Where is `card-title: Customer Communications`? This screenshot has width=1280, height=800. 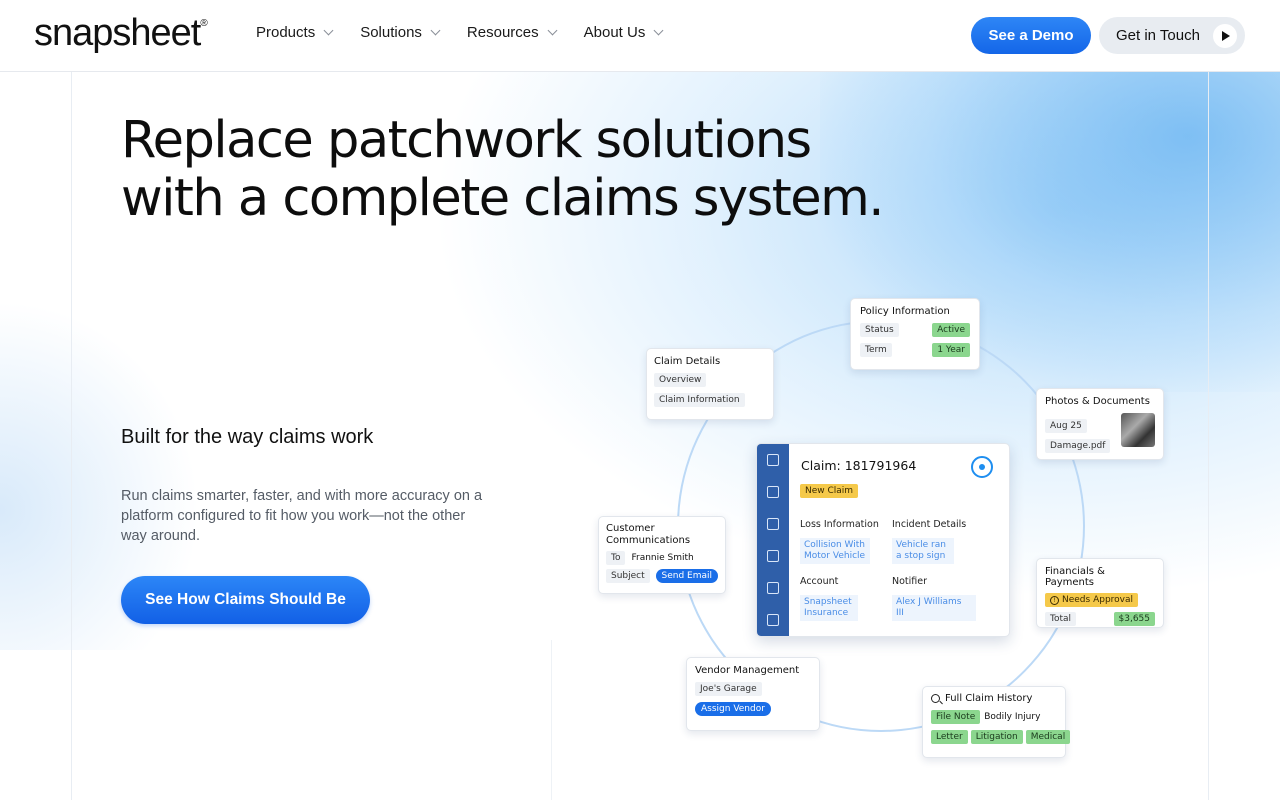 card-title: Customer Communications is located at coordinates (648, 534).